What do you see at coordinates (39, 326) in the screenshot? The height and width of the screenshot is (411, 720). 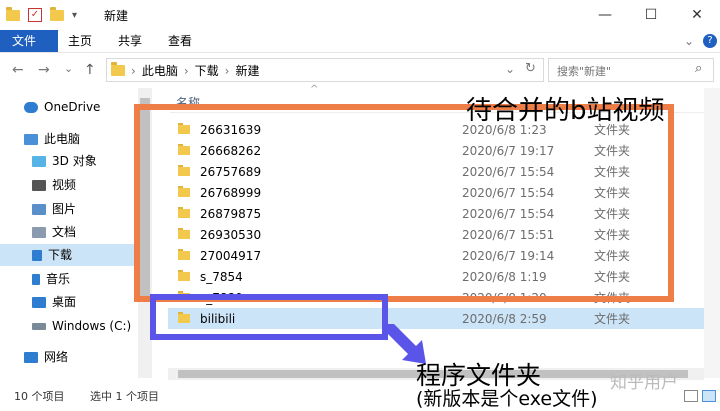 I see `drive-icon` at bounding box center [39, 326].